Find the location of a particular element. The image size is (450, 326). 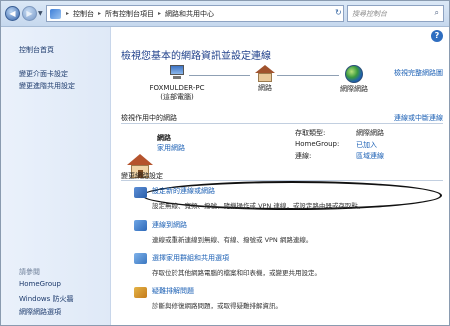

task-homegroup-options: 選擇家用群組和共用選項 存取位於其他網路電腦的檔案和印表機，或變更共用設定。 is located at coordinates (236, 265).